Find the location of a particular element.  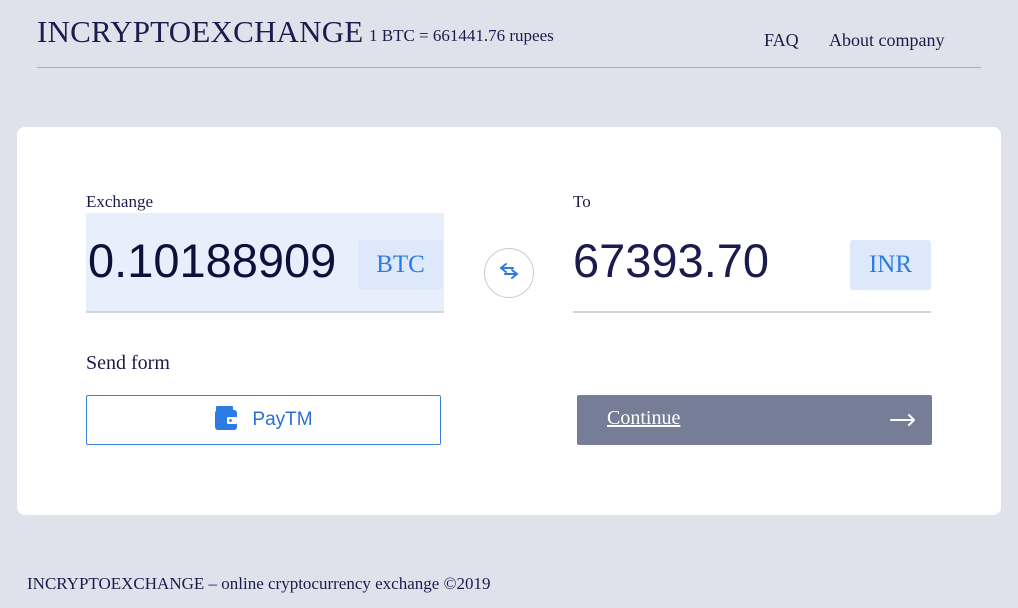

from-amount-field: 0.10188909 BTC is located at coordinates (265, 263).